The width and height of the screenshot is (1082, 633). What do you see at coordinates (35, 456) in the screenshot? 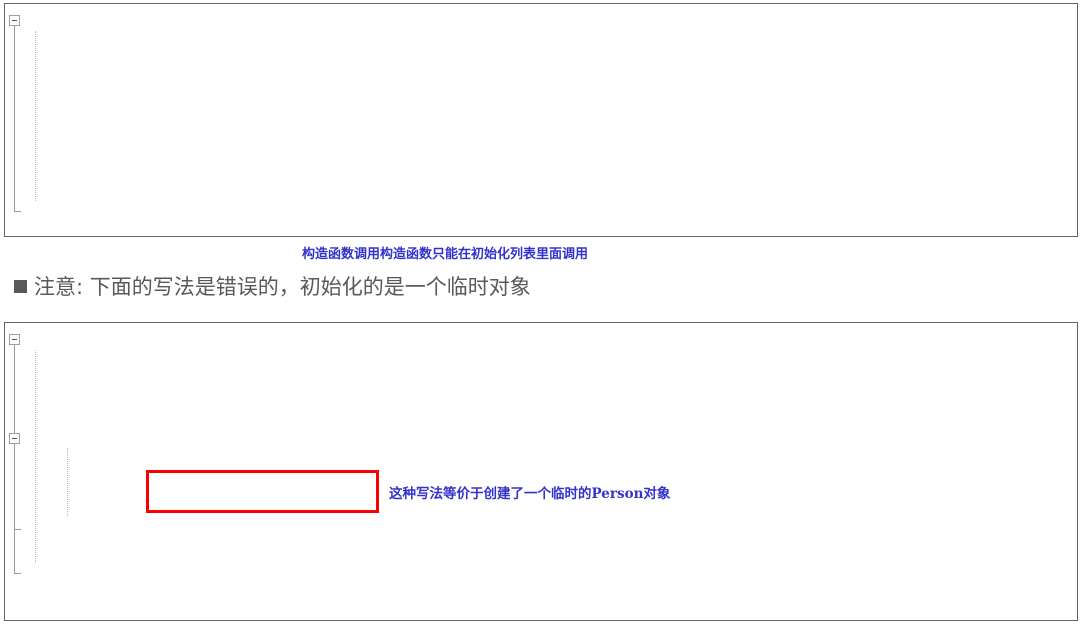
I see `indent-guide-2a` at bounding box center [35, 456].